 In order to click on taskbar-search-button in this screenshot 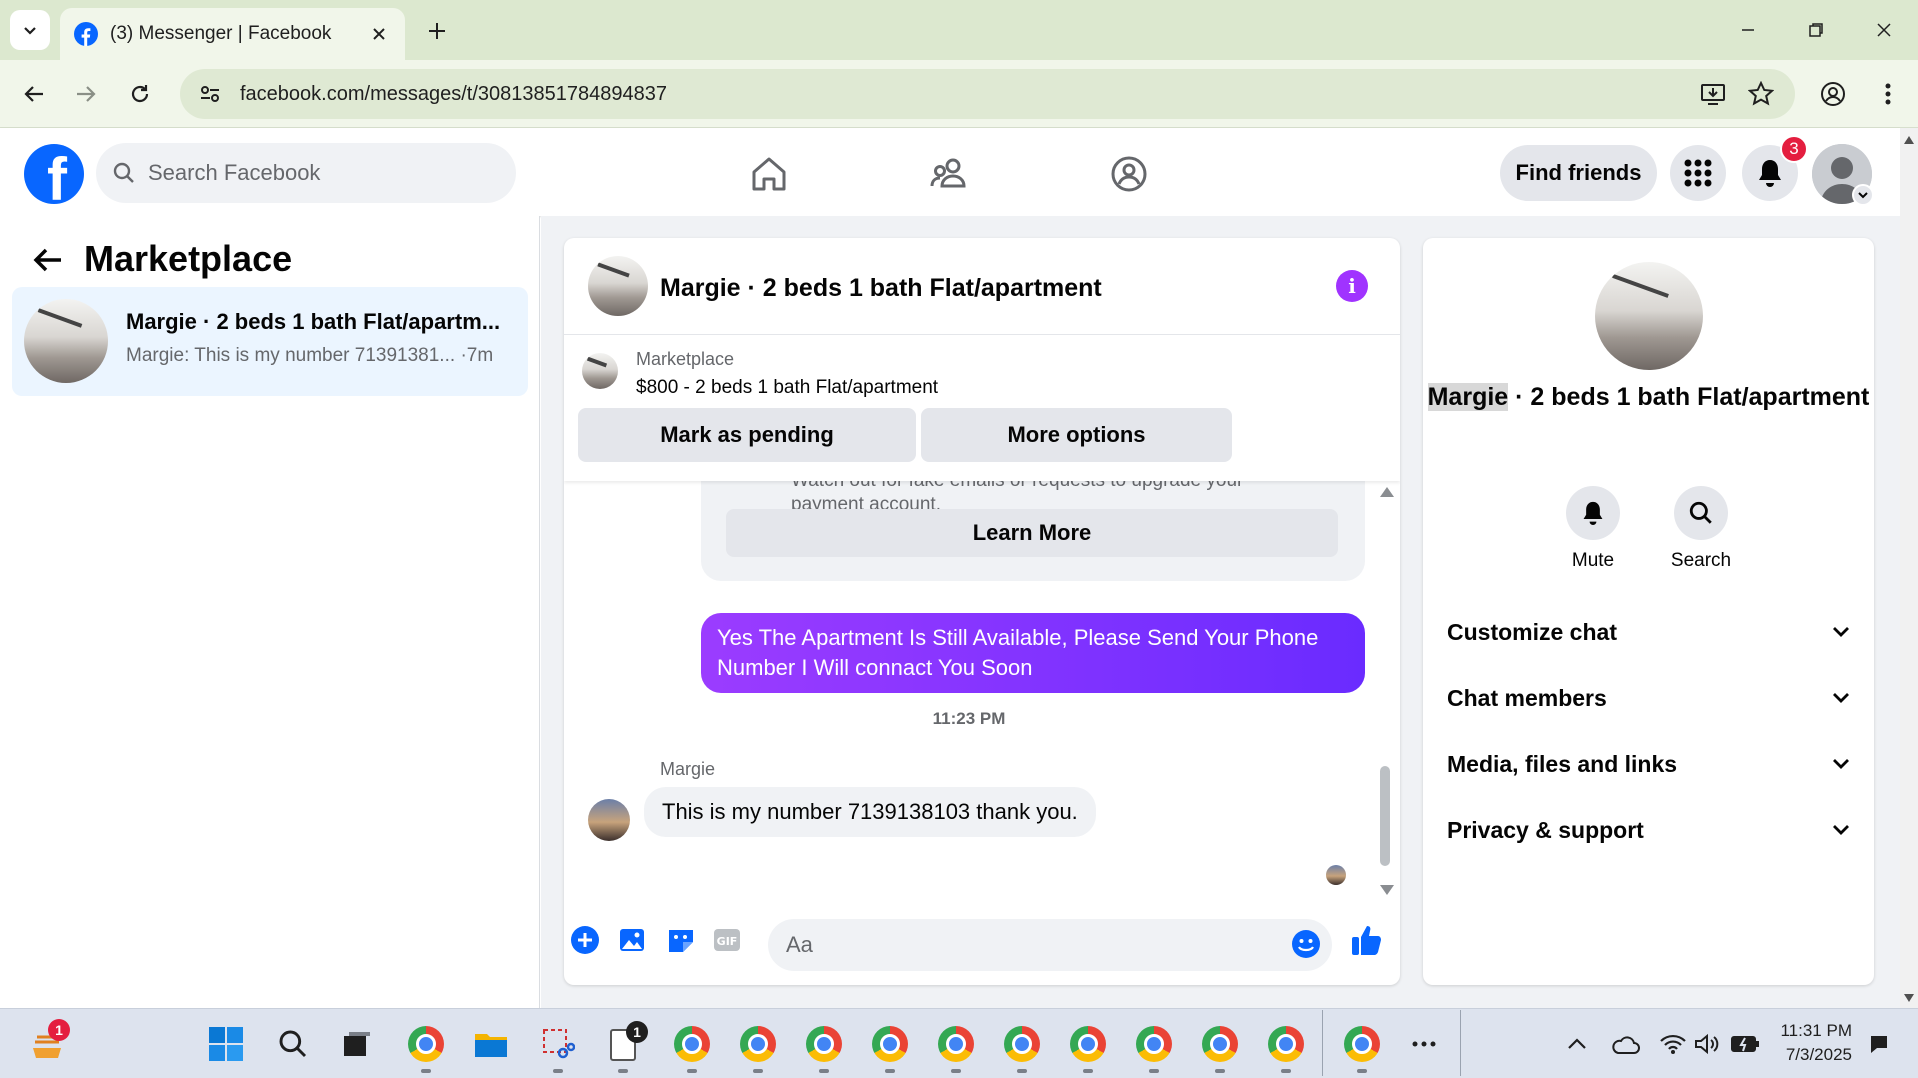, I will do `click(293, 1044)`.